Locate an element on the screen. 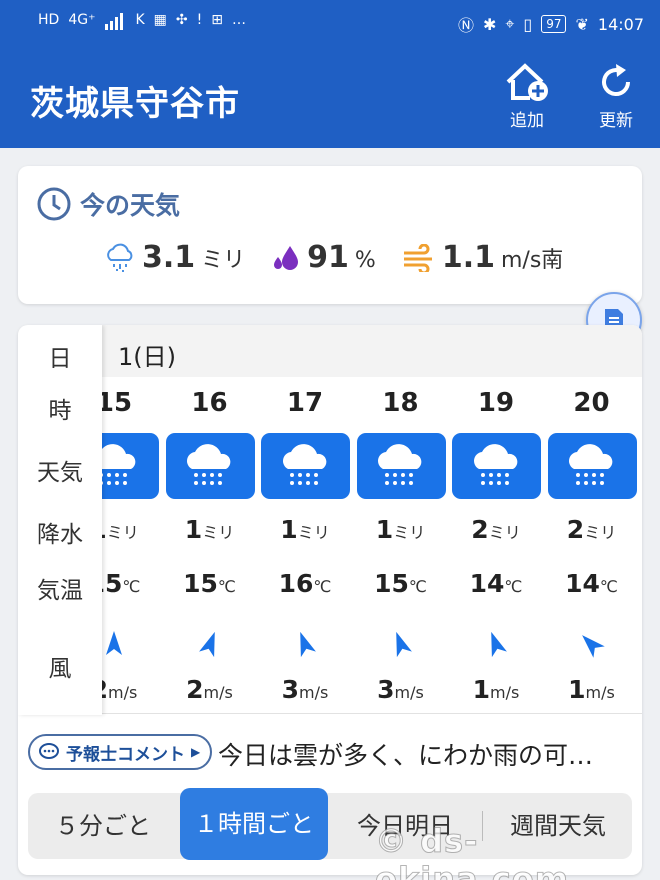 Image resolution: width=660 pixels, height=880 pixels. row-label-hour: 時 is located at coordinates (60, 411).